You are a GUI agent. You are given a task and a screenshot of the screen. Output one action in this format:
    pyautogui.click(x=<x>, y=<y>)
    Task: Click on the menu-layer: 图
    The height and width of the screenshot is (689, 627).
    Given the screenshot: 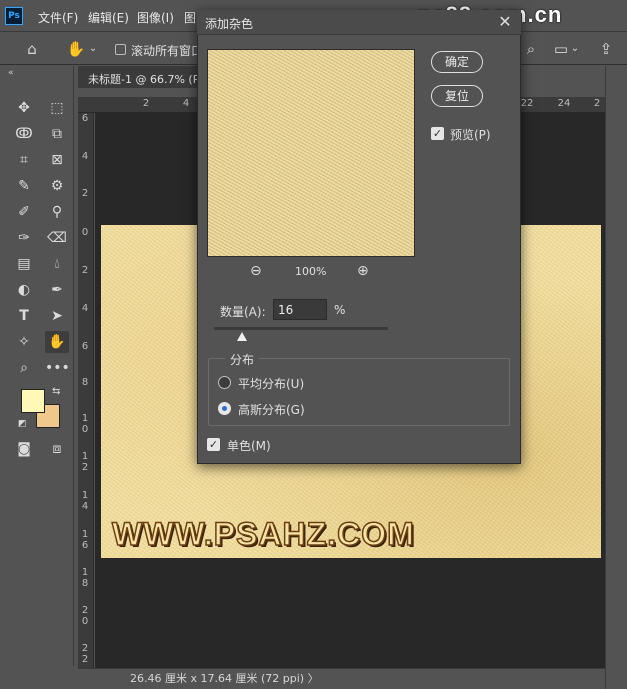 What is the action you would take?
    pyautogui.click(x=190, y=17)
    